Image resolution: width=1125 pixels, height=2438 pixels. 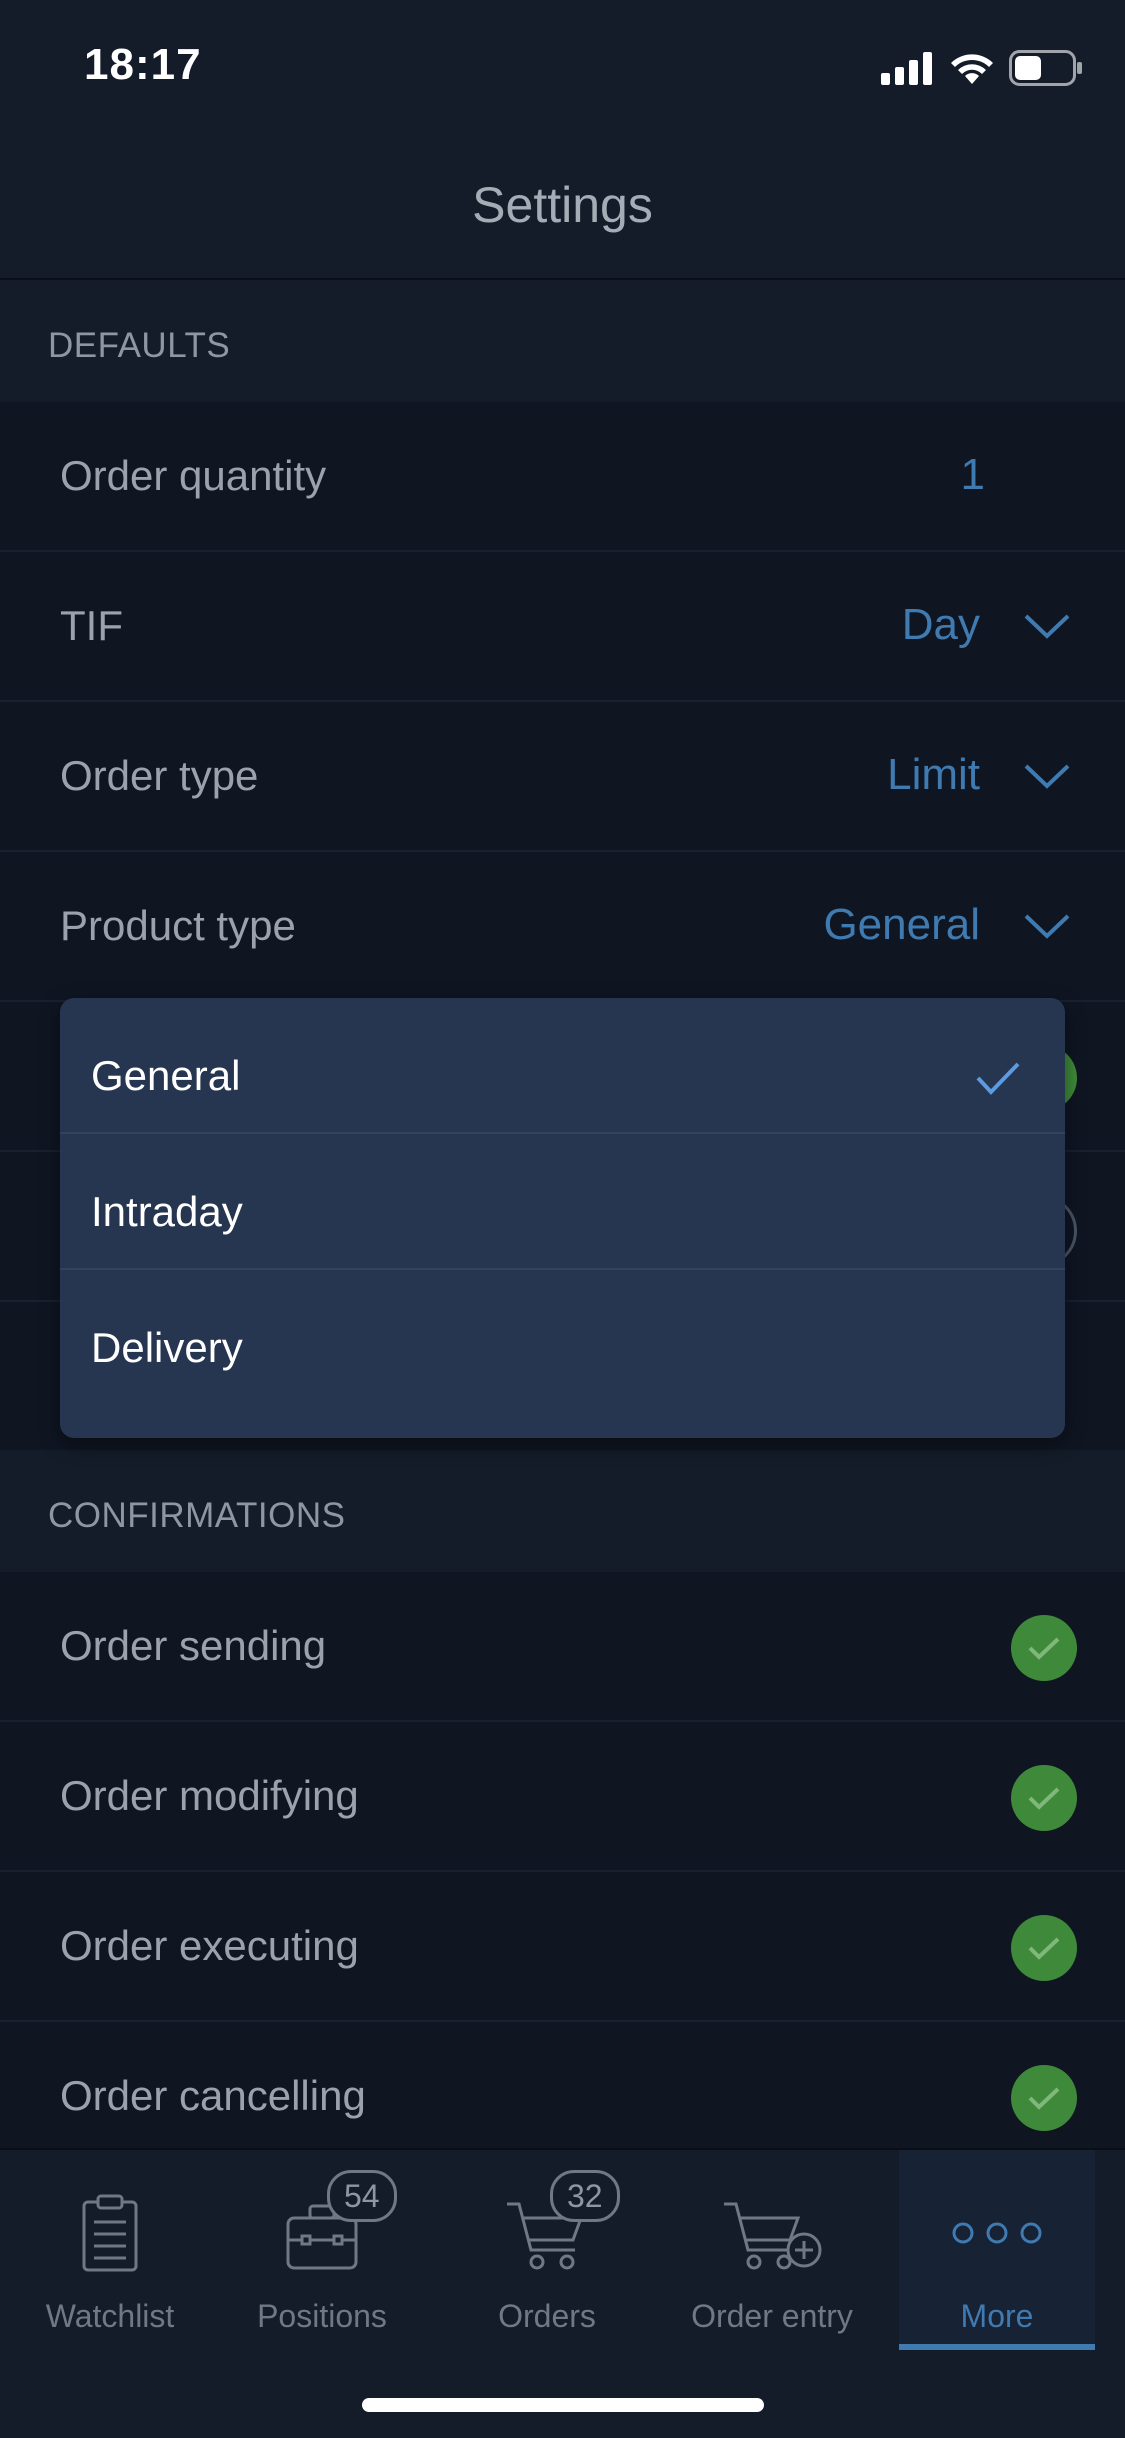 What do you see at coordinates (178, 925) in the screenshot?
I see `product-type-label: Product type` at bounding box center [178, 925].